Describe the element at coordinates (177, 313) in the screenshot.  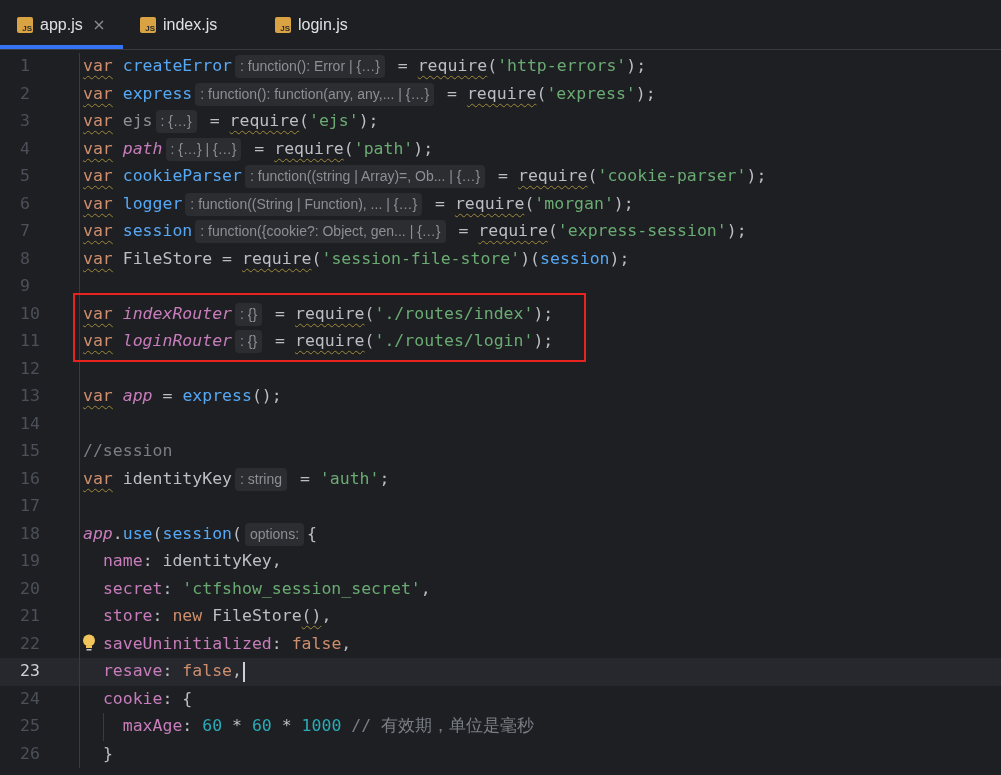
I see `identifier: indexRouter` at that location.